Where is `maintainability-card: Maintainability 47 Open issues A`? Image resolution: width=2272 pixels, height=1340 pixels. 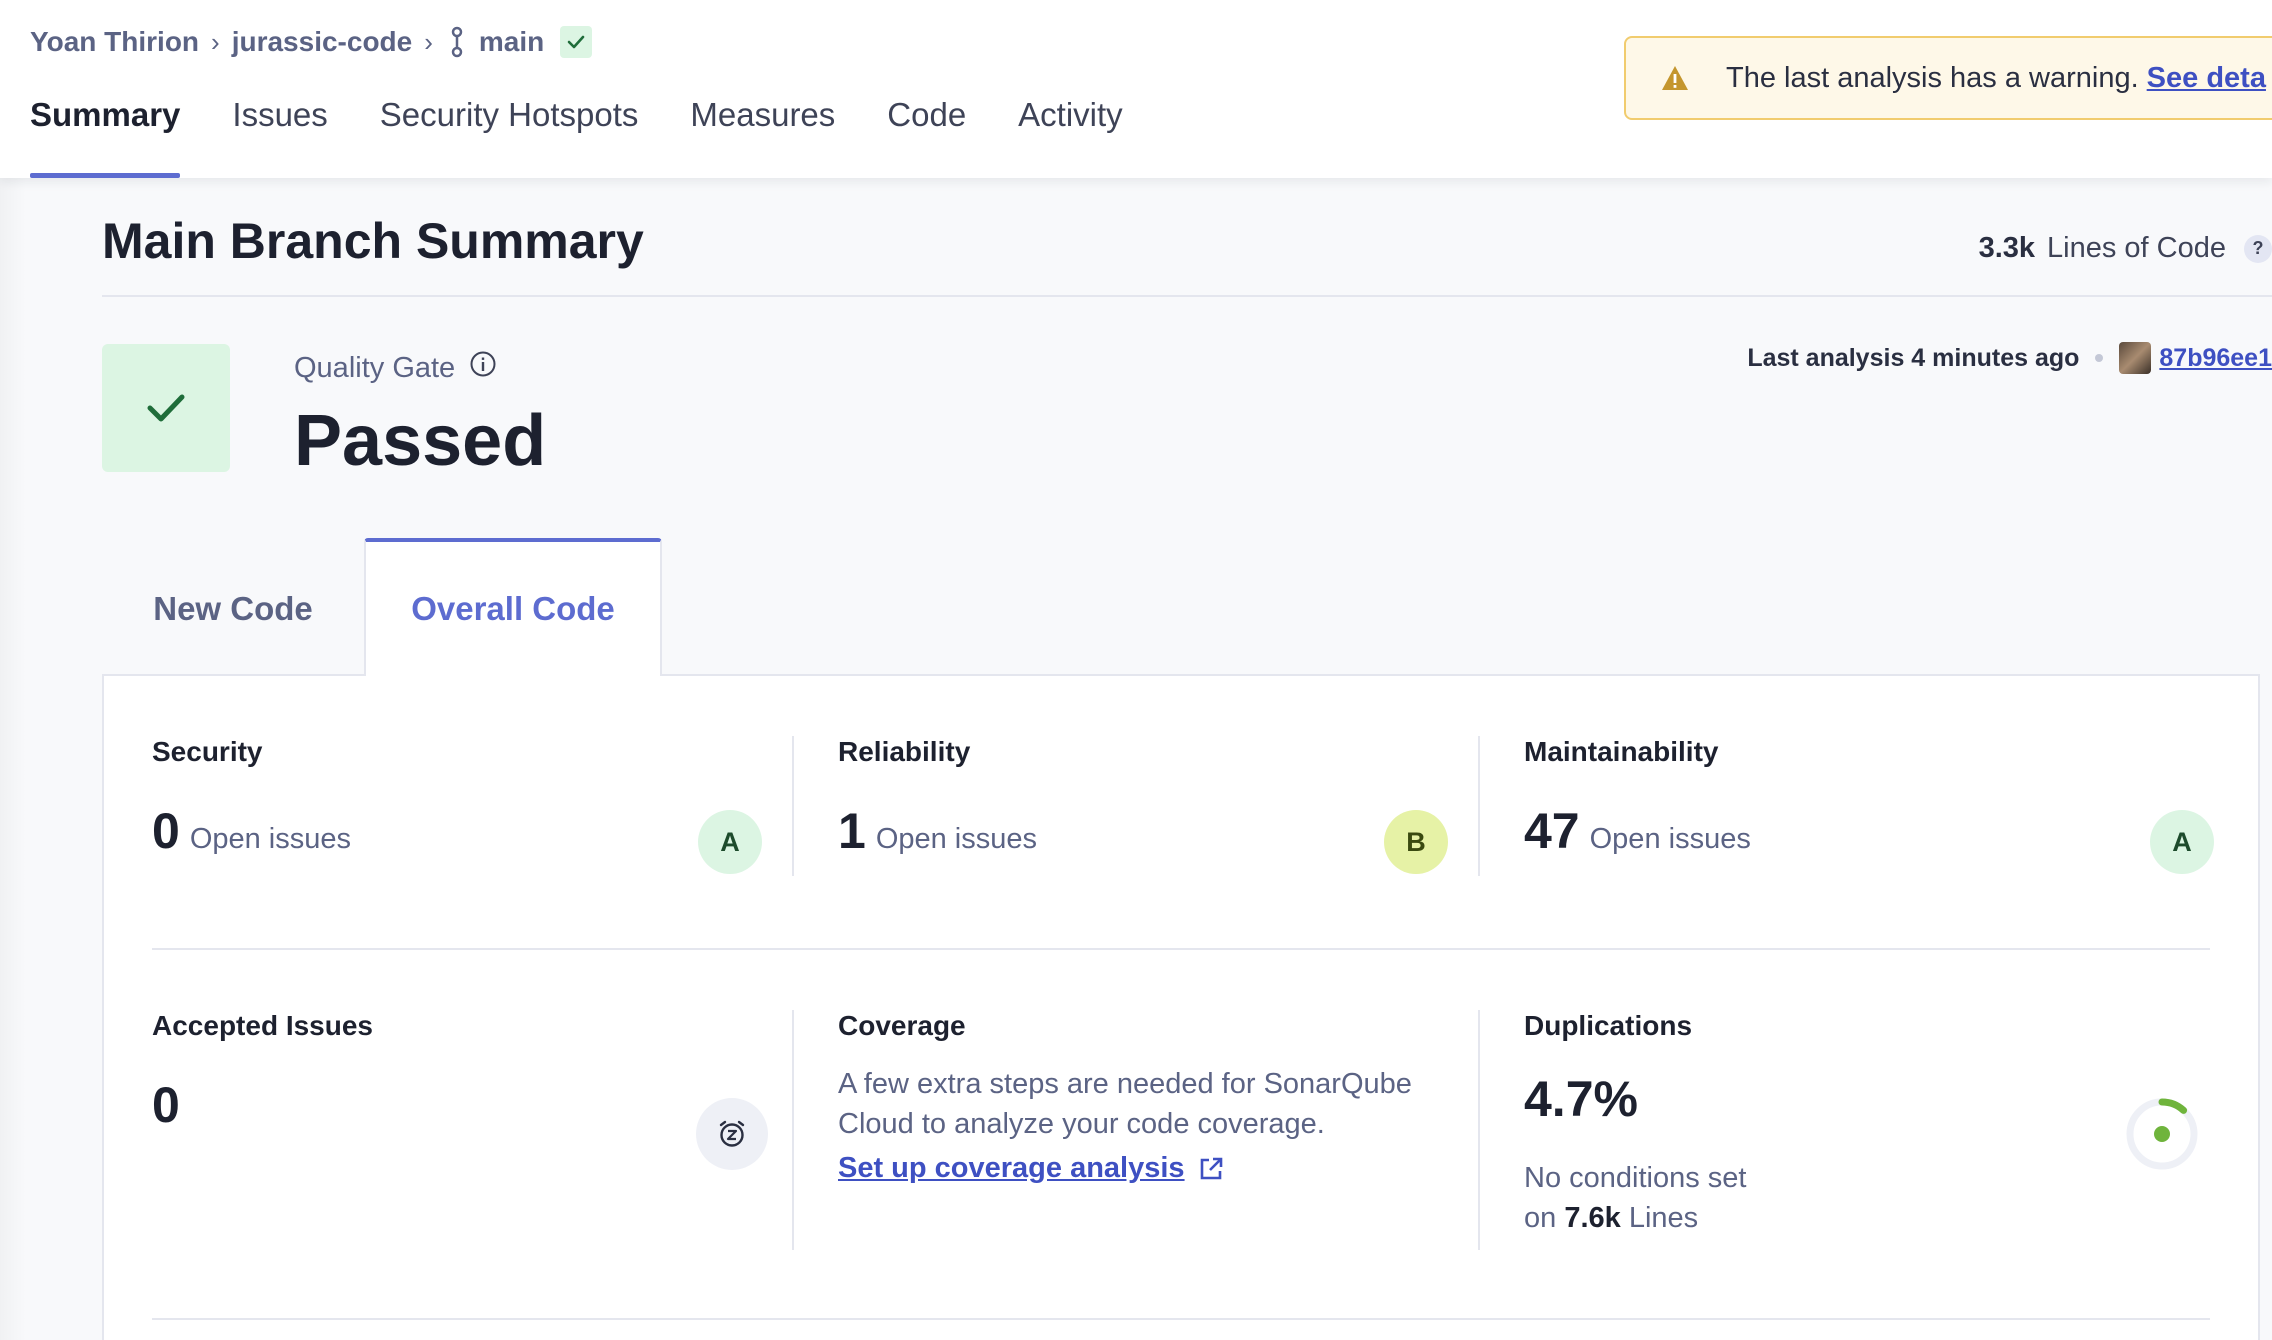 maintainability-card: Maintainability 47 Open issues A is located at coordinates (1869, 806).